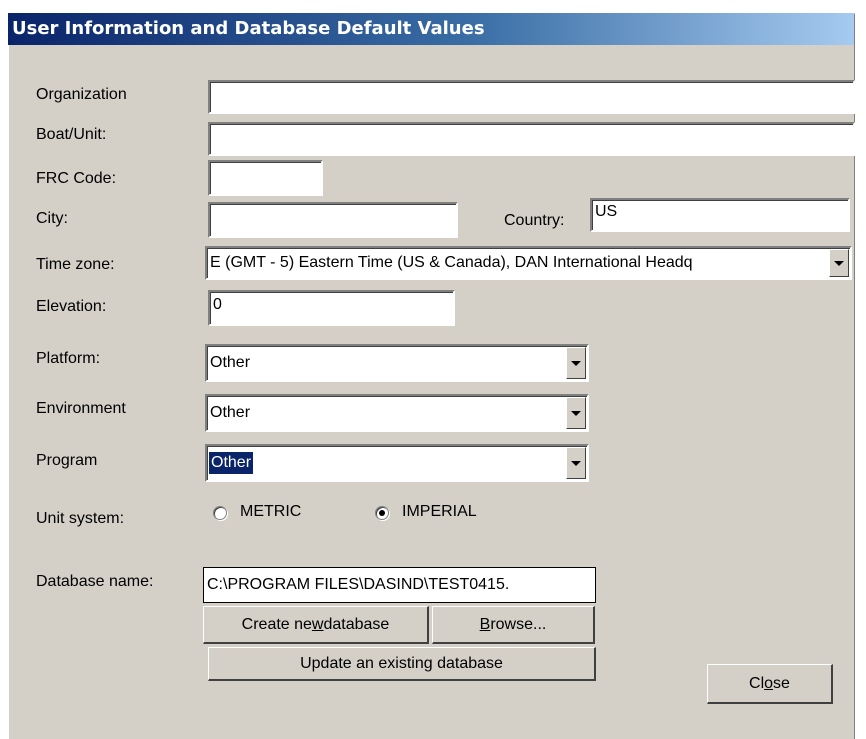 This screenshot has width=866, height=739. Describe the element at coordinates (534, 220) in the screenshot. I see `country-label: Country:` at that location.